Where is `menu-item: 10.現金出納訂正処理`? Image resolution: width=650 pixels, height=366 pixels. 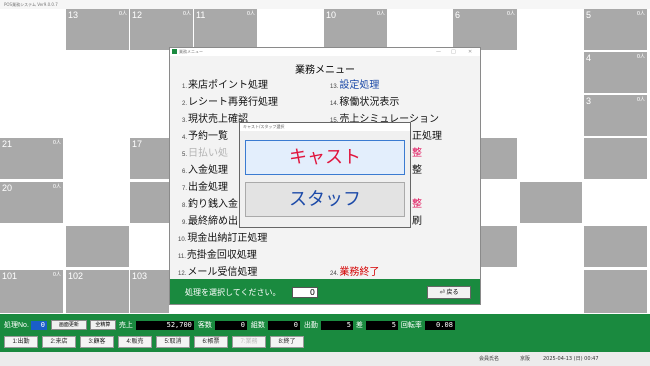 menu-item: 10.現金出納訂正処理 is located at coordinates (222, 236).